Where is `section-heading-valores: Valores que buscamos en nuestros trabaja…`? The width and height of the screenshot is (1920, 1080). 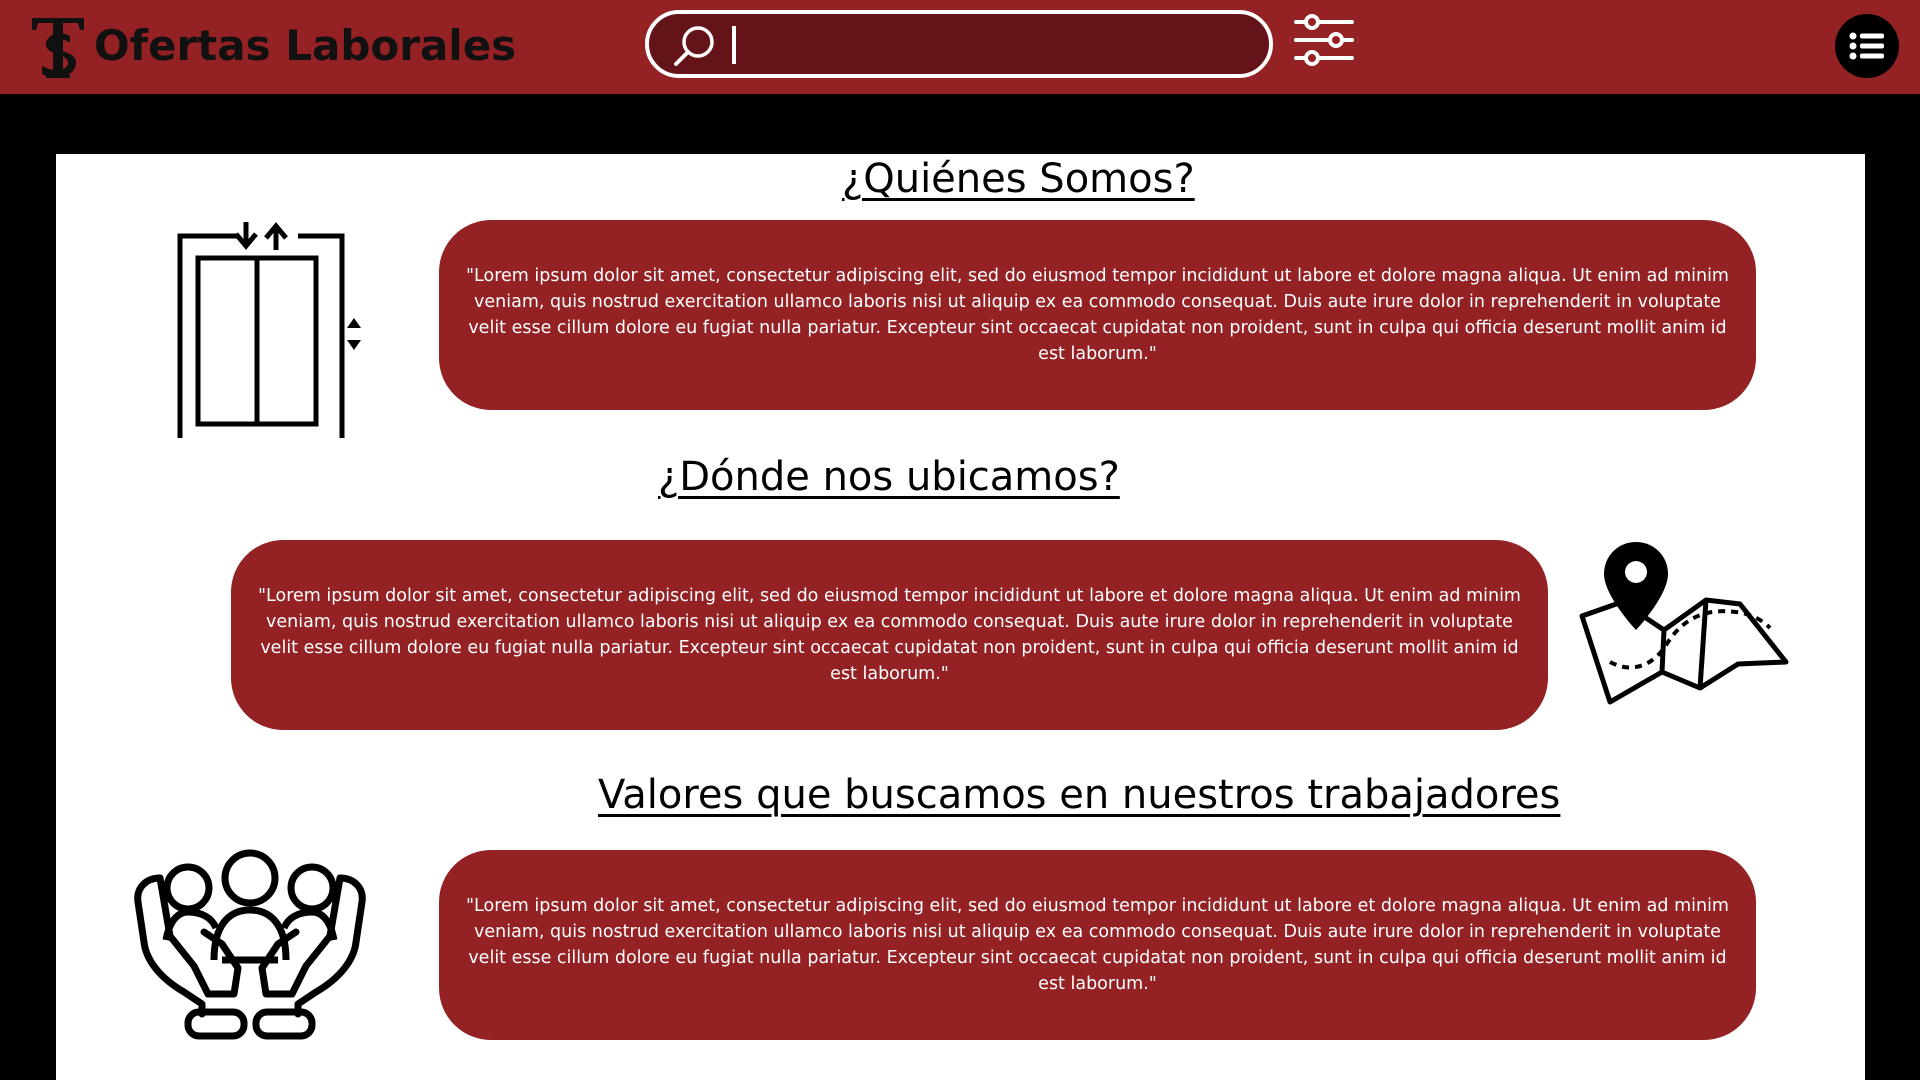 section-heading-valores: Valores que buscamos en nuestros trabaja… is located at coordinates (1079, 795).